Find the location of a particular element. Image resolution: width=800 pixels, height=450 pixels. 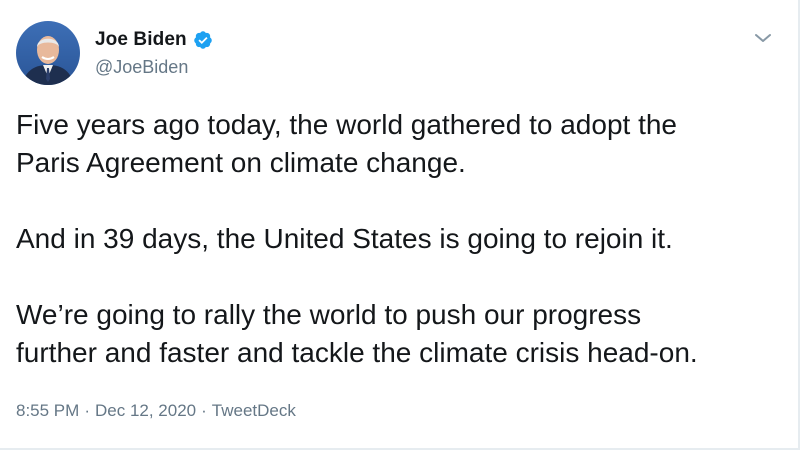

display-name: Joe Biden is located at coordinates (141, 40).